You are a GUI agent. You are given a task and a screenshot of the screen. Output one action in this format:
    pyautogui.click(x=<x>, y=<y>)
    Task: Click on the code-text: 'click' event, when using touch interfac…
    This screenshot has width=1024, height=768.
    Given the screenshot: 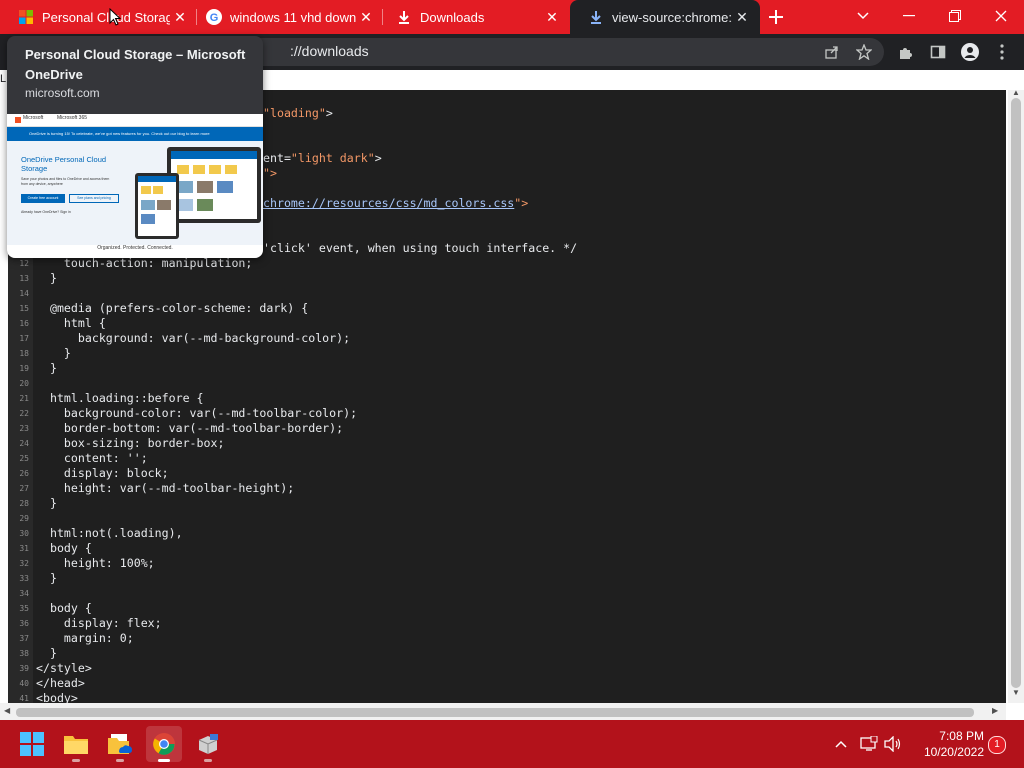 What is the action you would take?
    pyautogui.click(x=420, y=248)
    